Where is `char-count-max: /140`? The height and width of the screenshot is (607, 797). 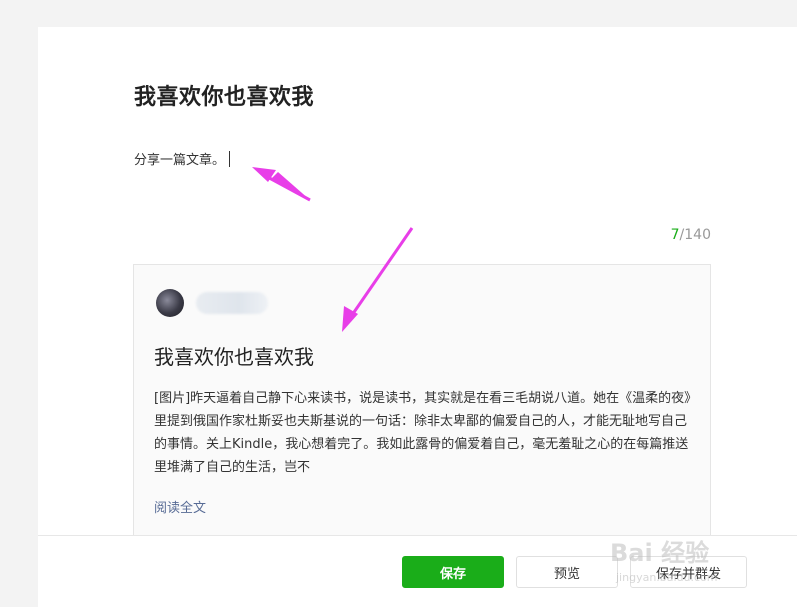 char-count-max: /140 is located at coordinates (695, 235).